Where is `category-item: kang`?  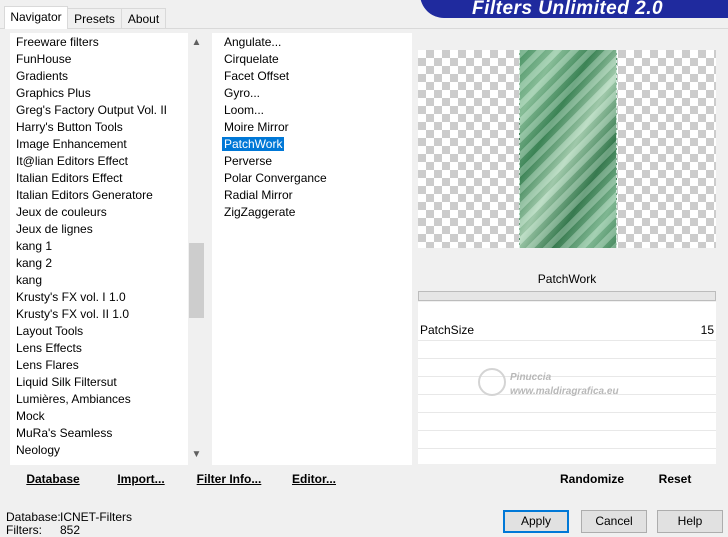
category-item: kang is located at coordinates (29, 280).